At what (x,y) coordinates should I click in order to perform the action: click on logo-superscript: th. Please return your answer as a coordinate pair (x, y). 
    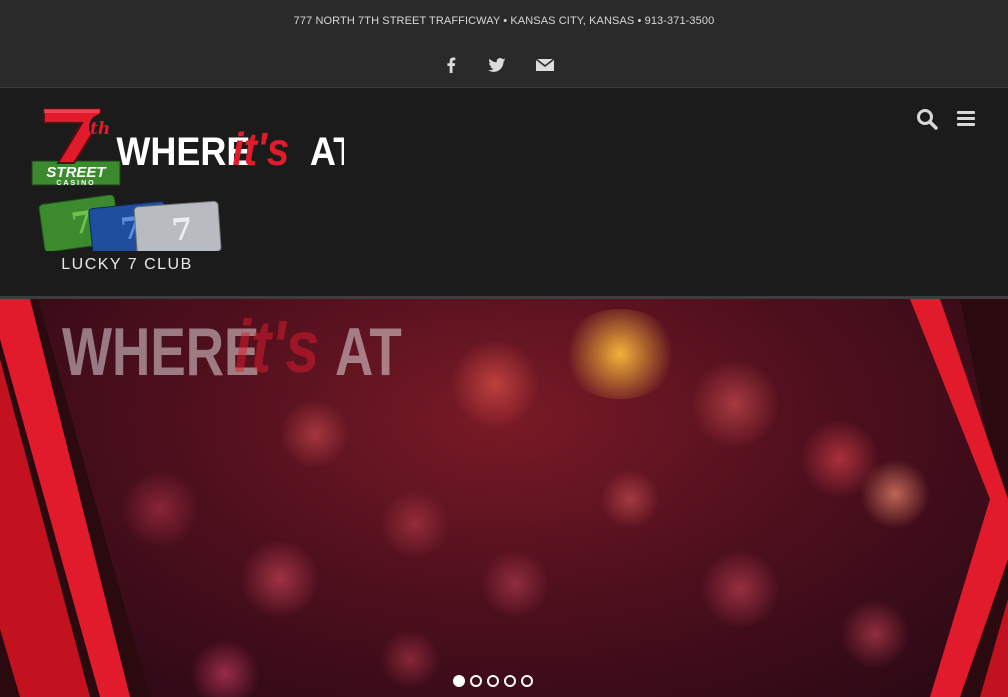
    Looking at the image, I should click on (100, 129).